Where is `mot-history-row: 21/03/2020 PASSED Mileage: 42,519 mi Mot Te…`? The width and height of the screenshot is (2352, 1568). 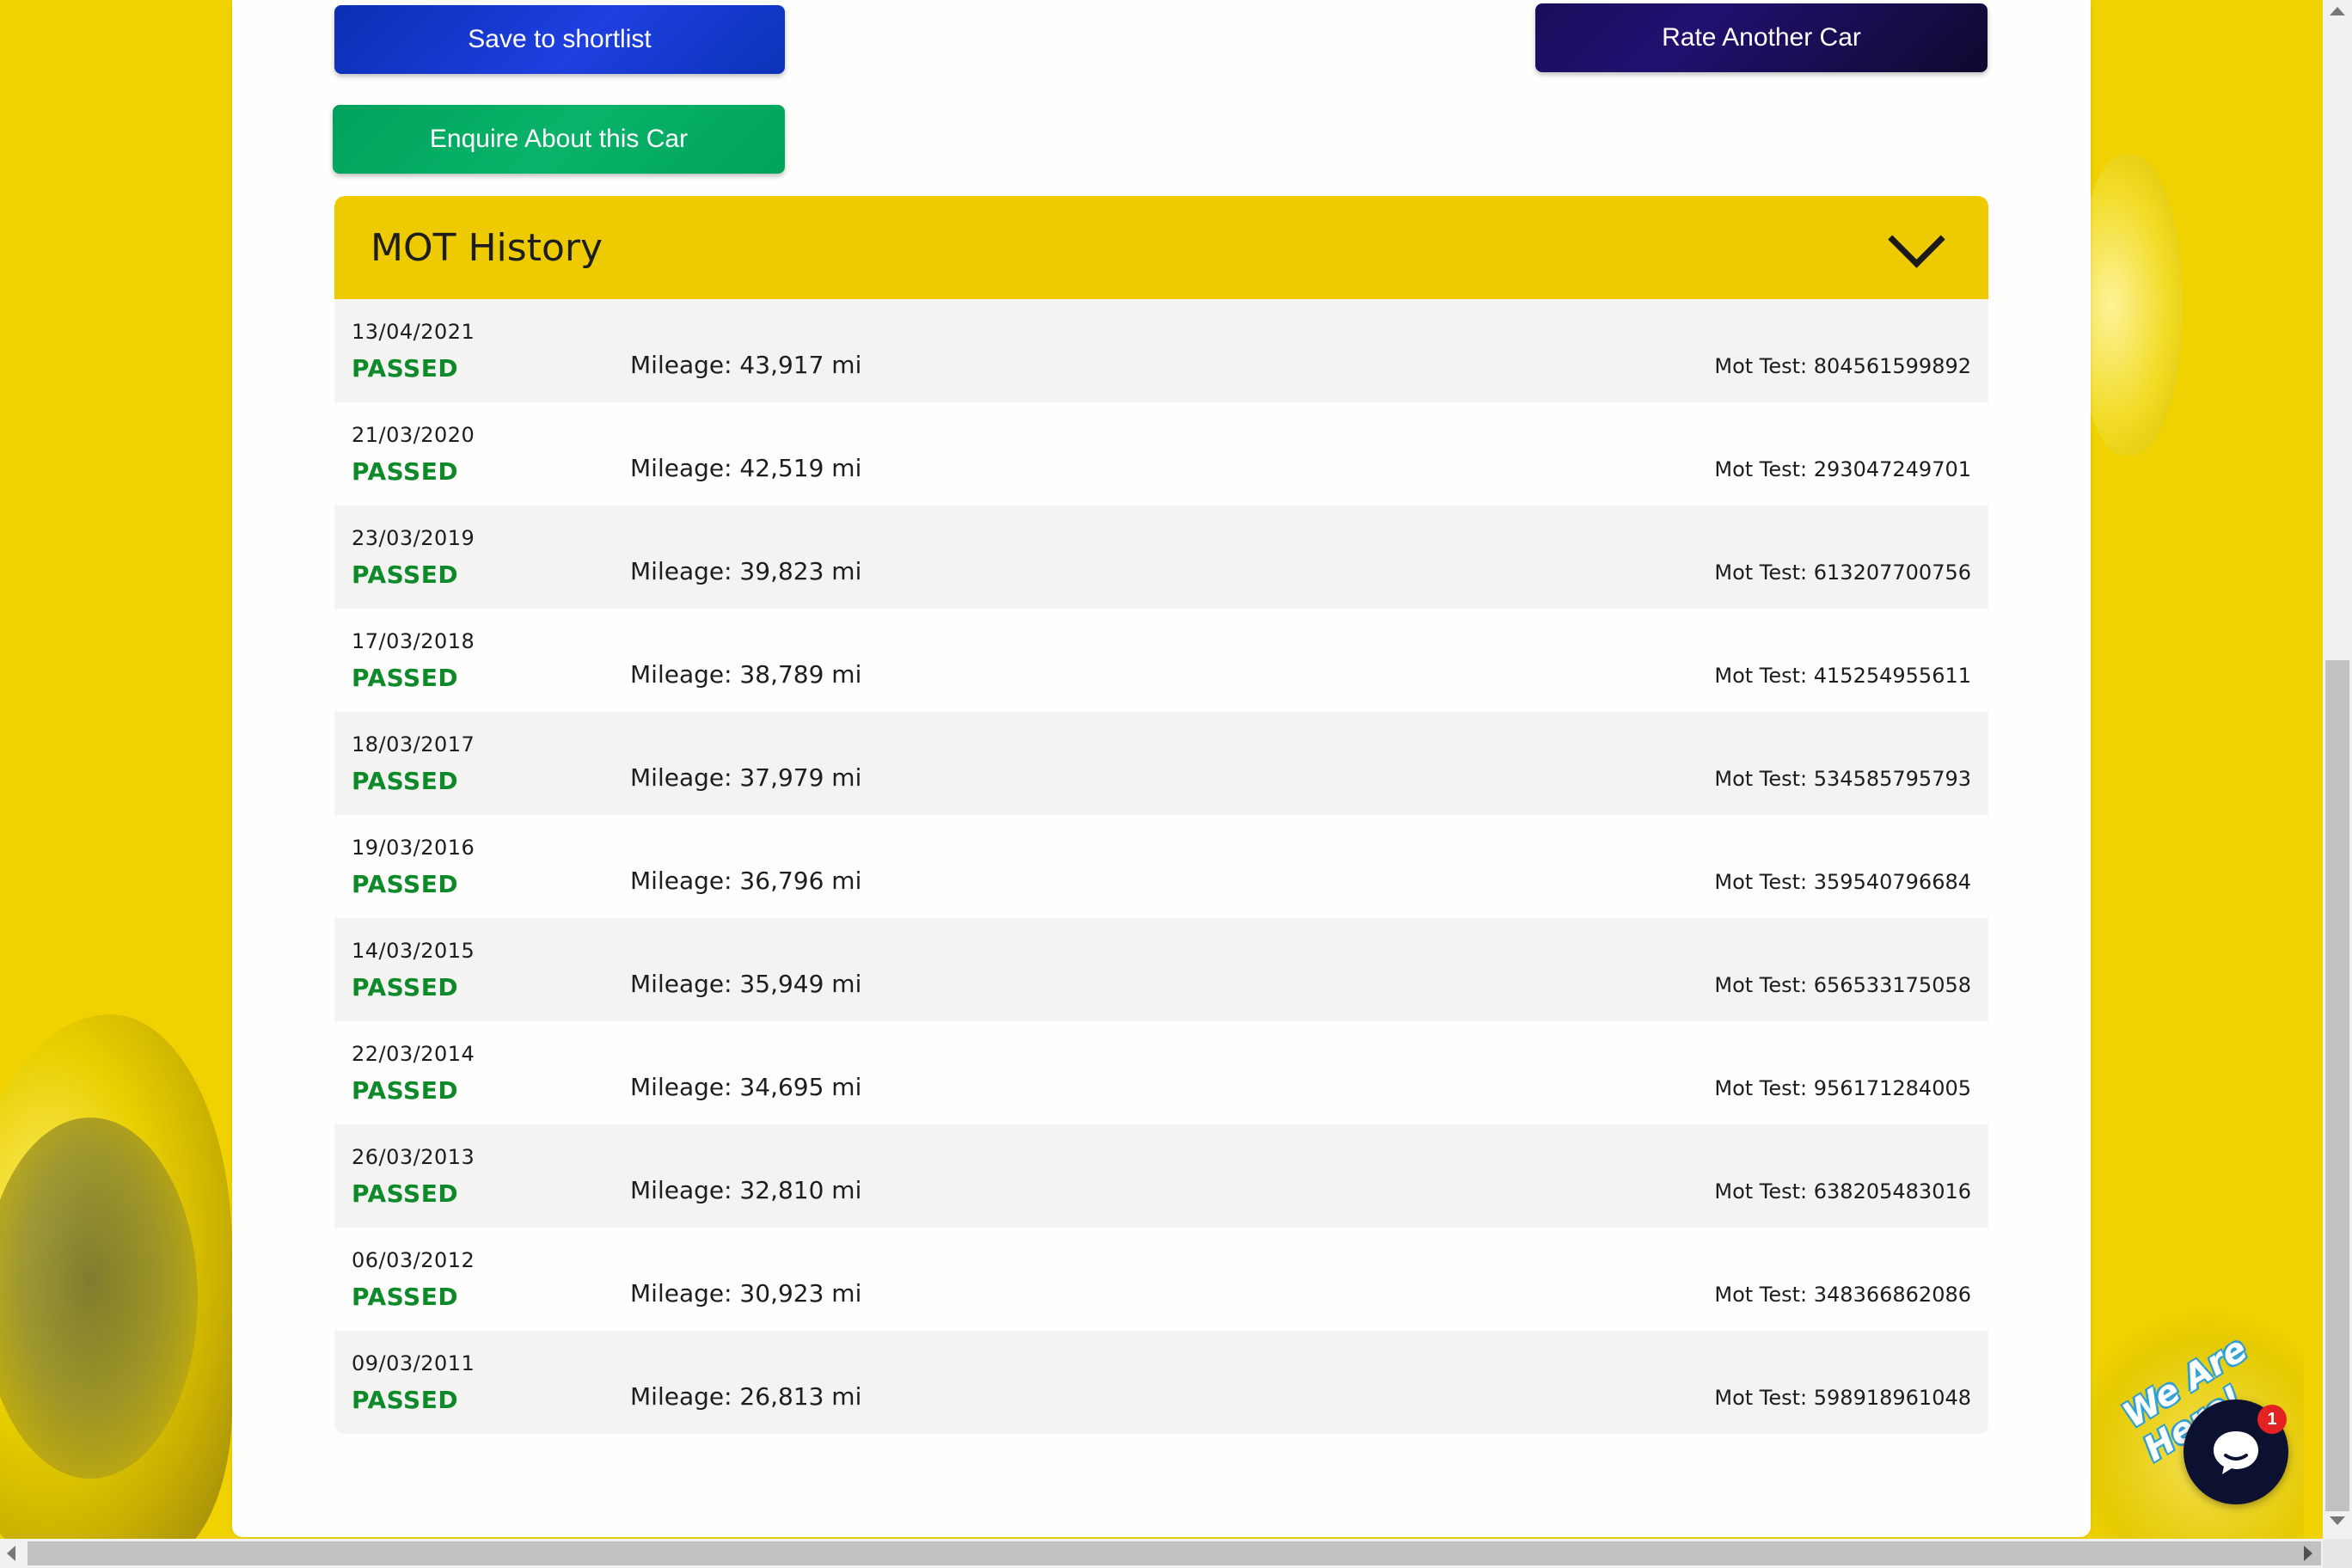 mot-history-row: 21/03/2020 PASSED Mileage: 42,519 mi Mot Te… is located at coordinates (1161, 453).